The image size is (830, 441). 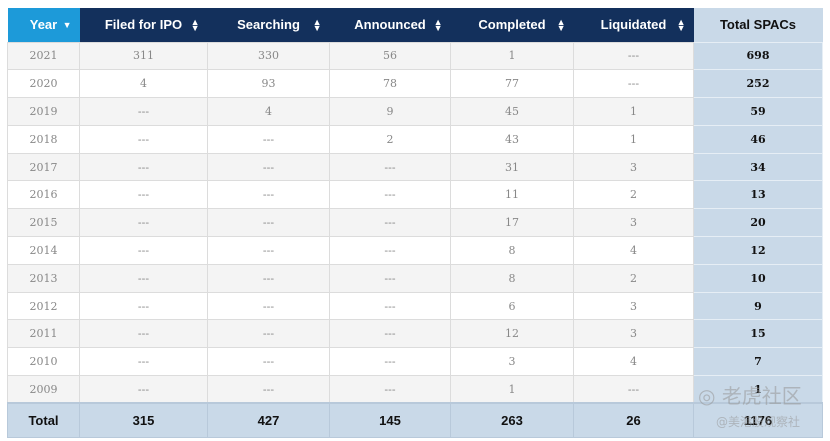 I want to click on footer-cell: 1176, so click(x=758, y=420).